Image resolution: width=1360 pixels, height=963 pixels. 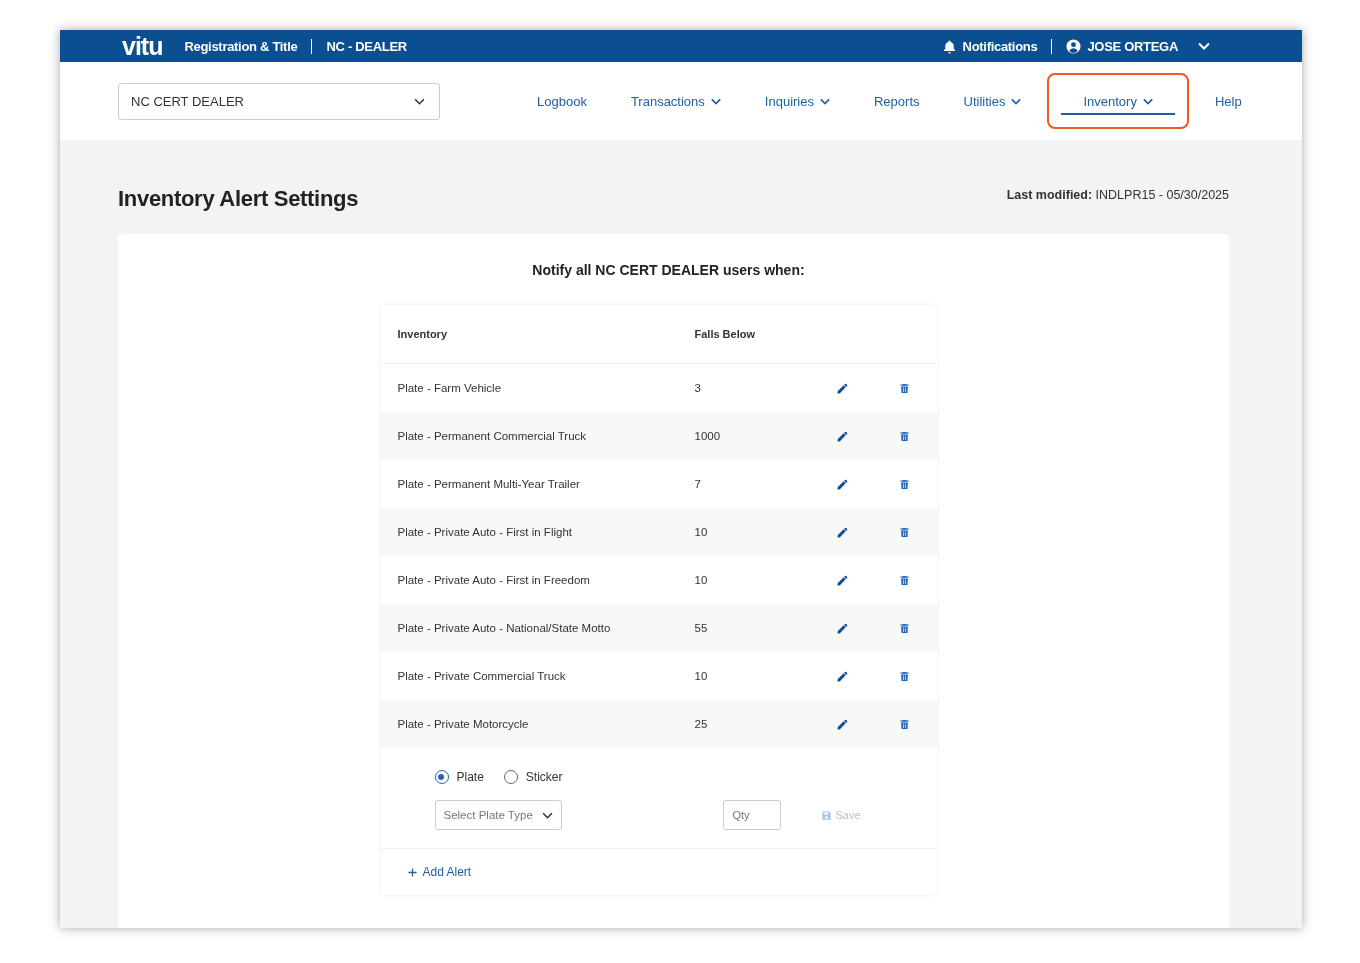 What do you see at coordinates (708, 436) in the screenshot?
I see `table-cell-text: 1000` at bounding box center [708, 436].